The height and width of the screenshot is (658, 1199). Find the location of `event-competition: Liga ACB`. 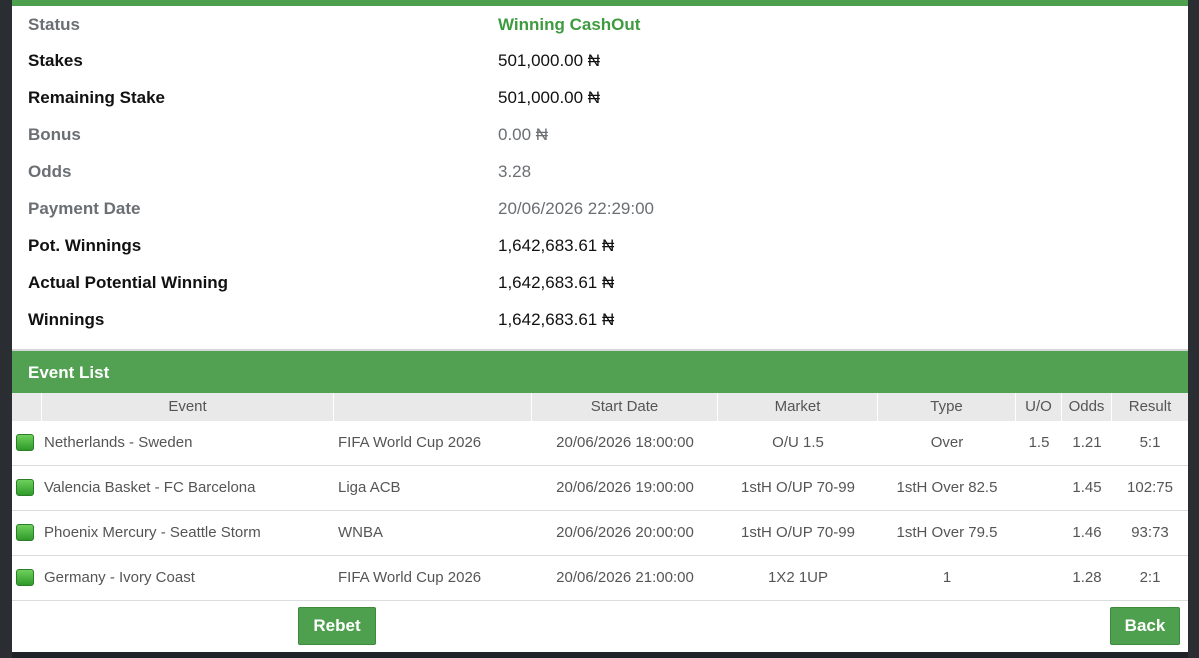

event-competition: Liga ACB is located at coordinates (369, 487).